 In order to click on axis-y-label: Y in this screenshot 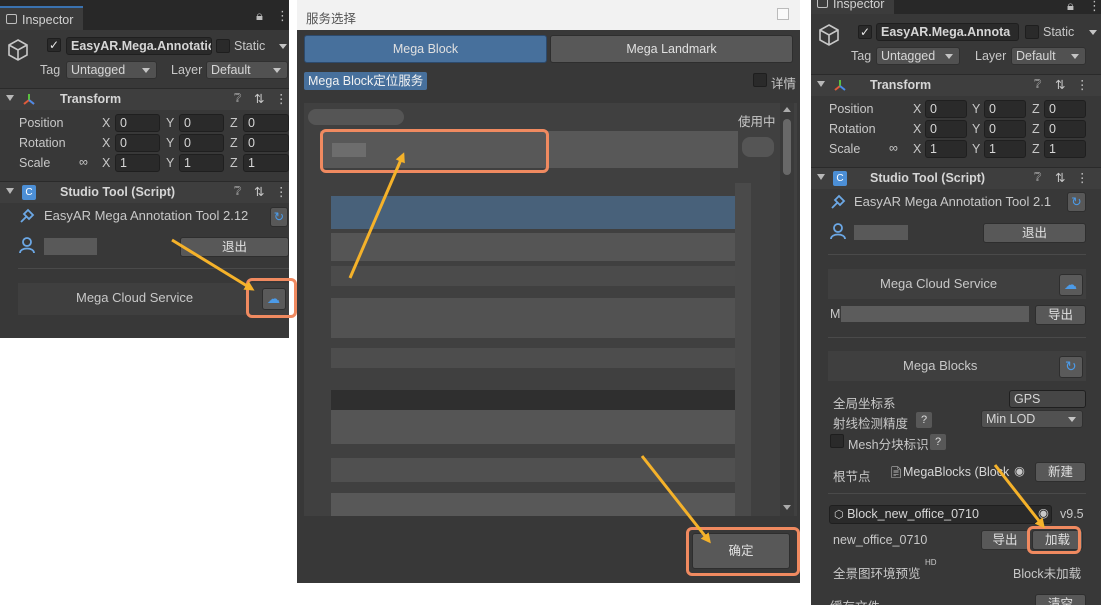, I will do `click(976, 129)`.